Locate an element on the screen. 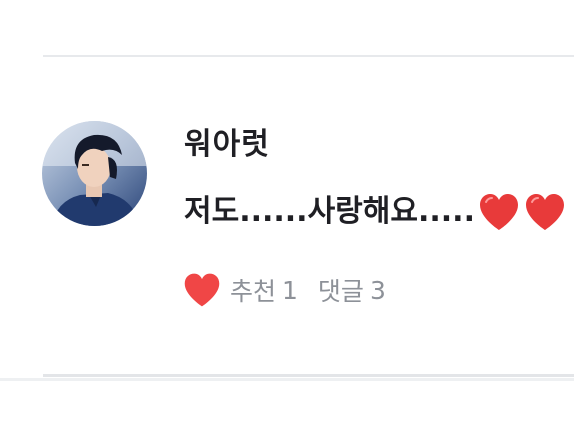 The image size is (574, 431). divider-bottom is located at coordinates (308, 375).